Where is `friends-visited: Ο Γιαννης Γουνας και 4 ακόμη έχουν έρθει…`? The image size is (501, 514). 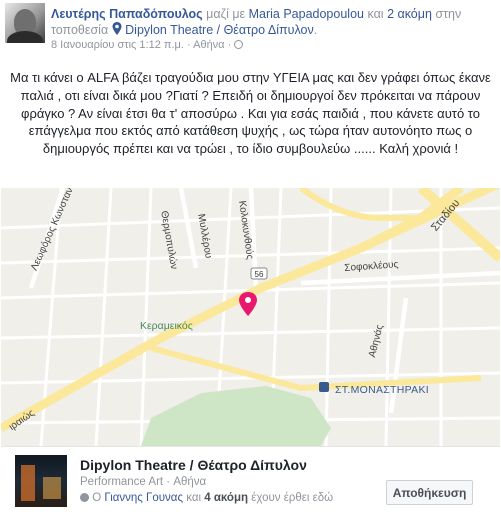
friends-visited: Ο Γιαννης Γουνας και 4 ακόμη έχουν έρθει… is located at coordinates (206, 498).